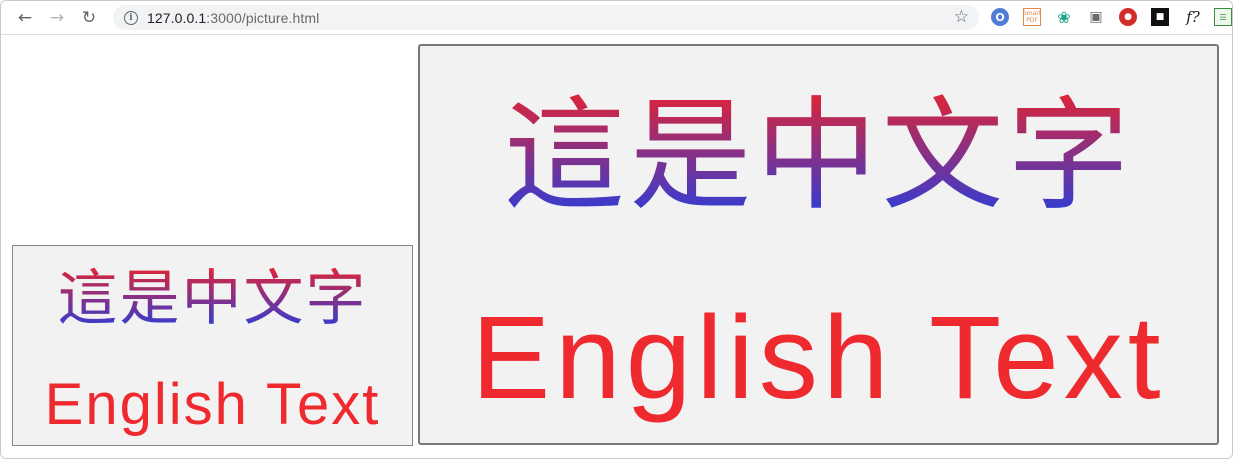 Image resolution: width=1233 pixels, height=459 pixels. Describe the element at coordinates (131, 17) in the screenshot. I see `info-icon: i` at that location.